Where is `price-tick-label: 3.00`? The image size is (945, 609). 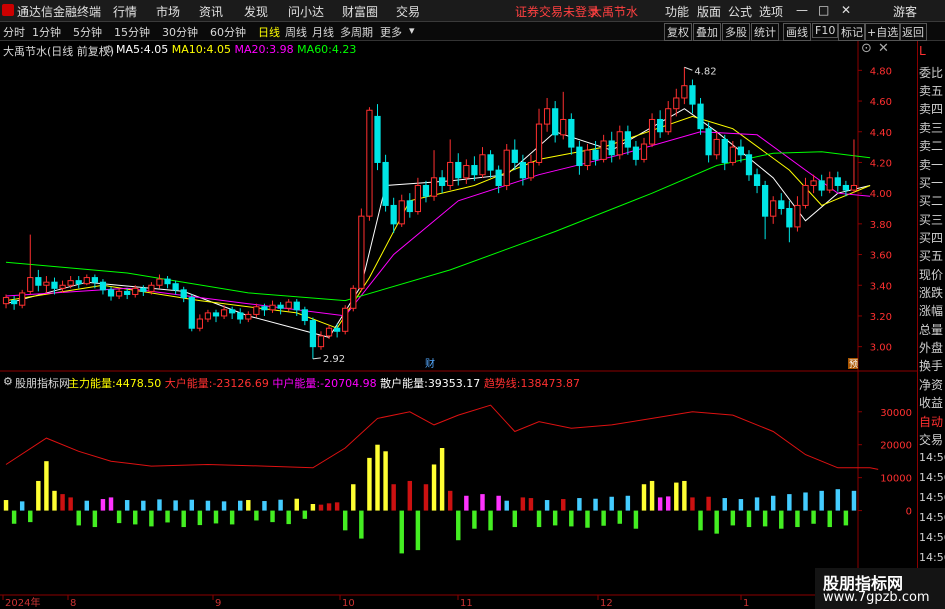 price-tick-label: 3.00 is located at coordinates (881, 348).